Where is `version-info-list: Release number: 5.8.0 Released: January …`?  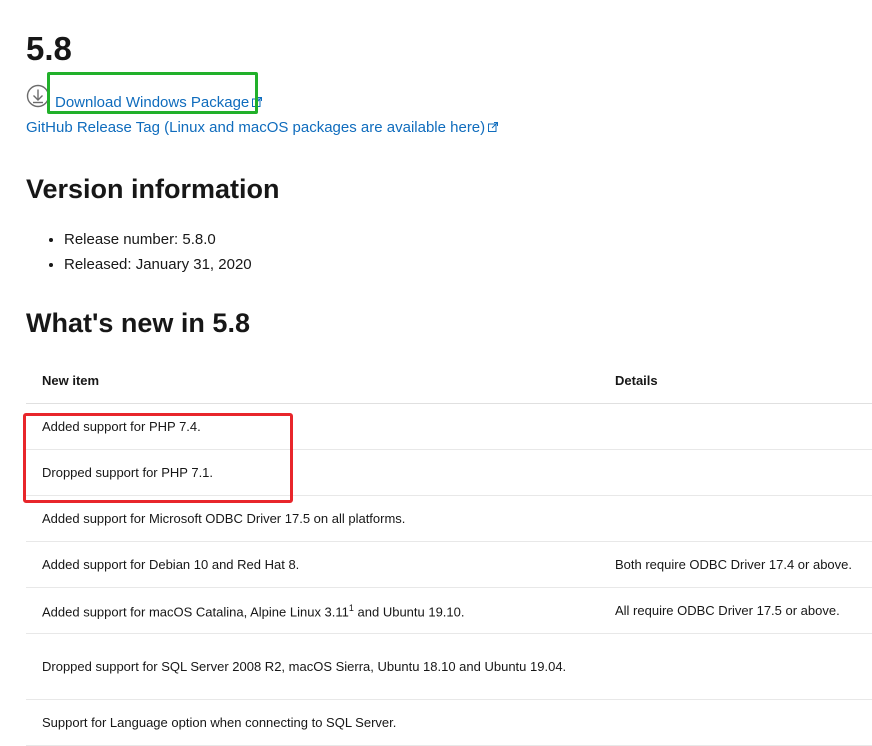
version-info-list: Release number: 5.8.0 Released: January … is located at coordinates (139, 252).